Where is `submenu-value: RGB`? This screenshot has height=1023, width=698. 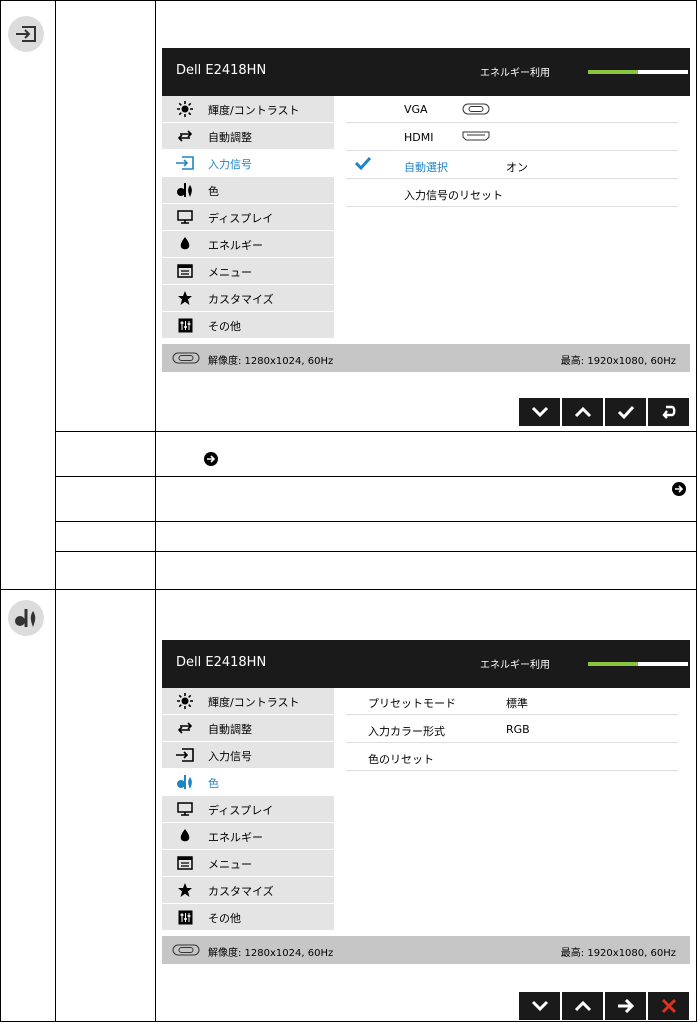 submenu-value: RGB is located at coordinates (518, 729).